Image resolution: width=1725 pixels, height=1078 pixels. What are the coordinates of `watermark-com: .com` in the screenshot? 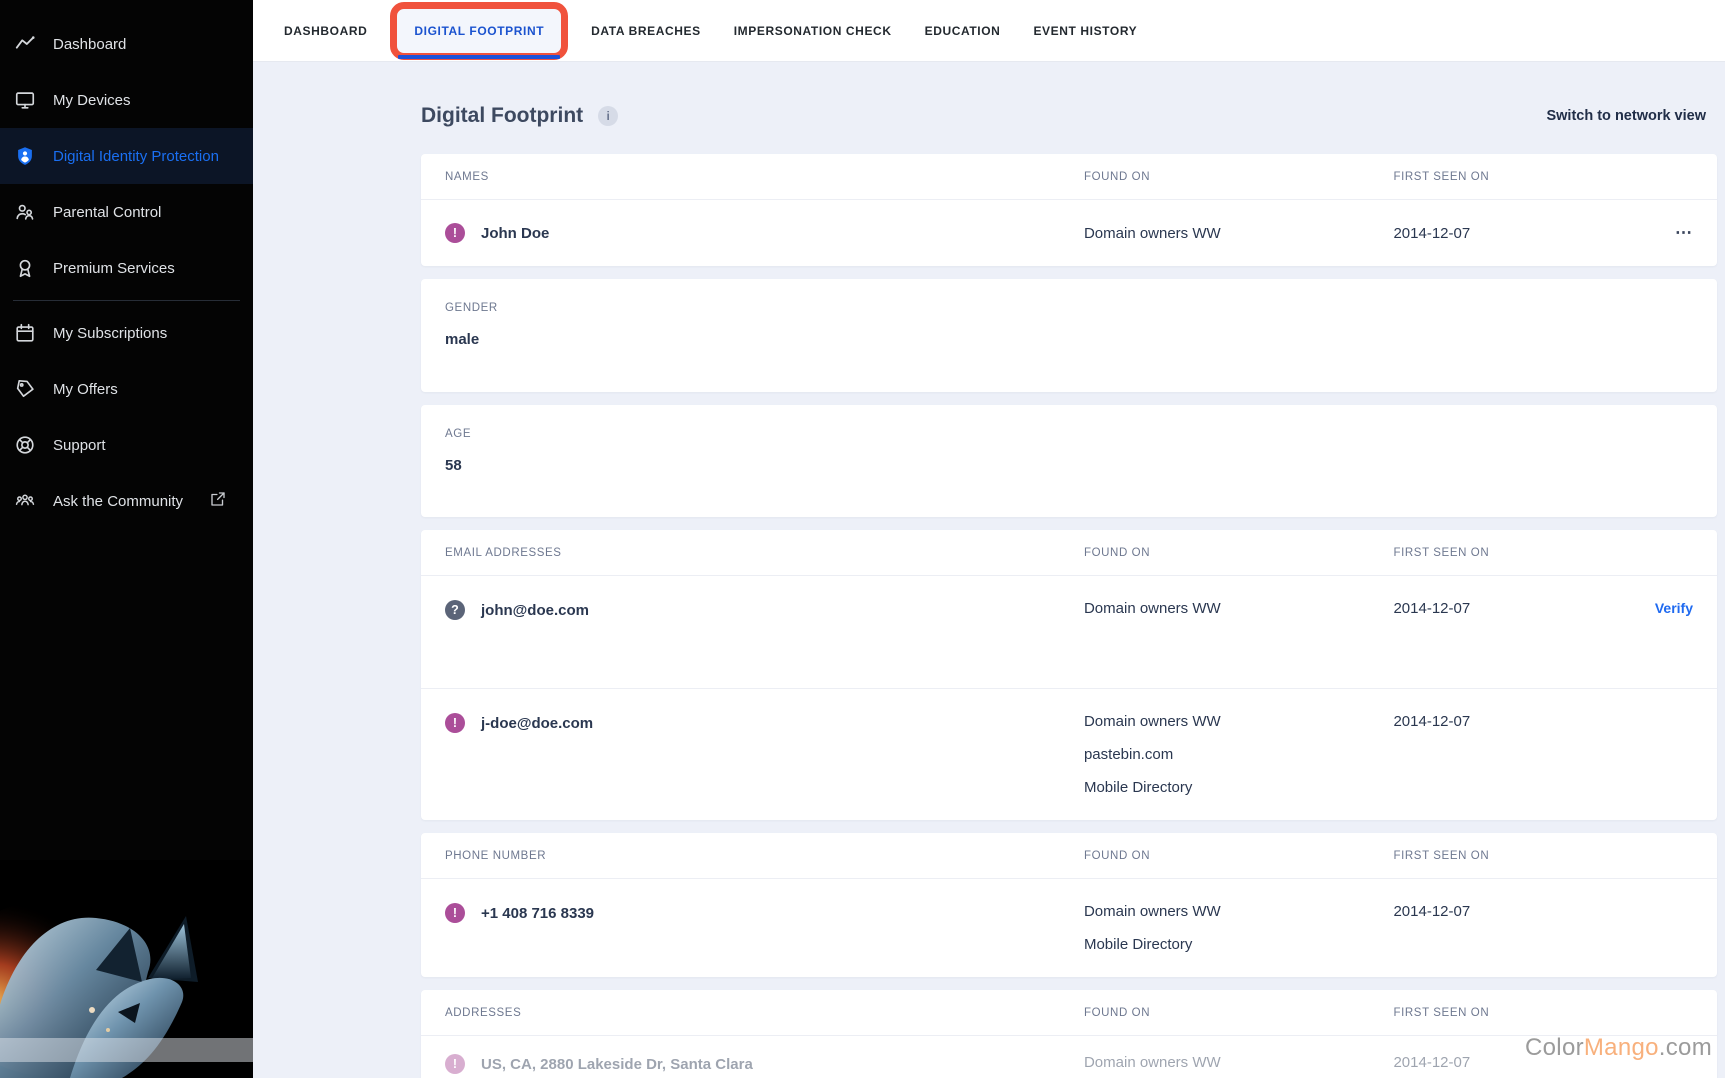 It's located at (1685, 1047).